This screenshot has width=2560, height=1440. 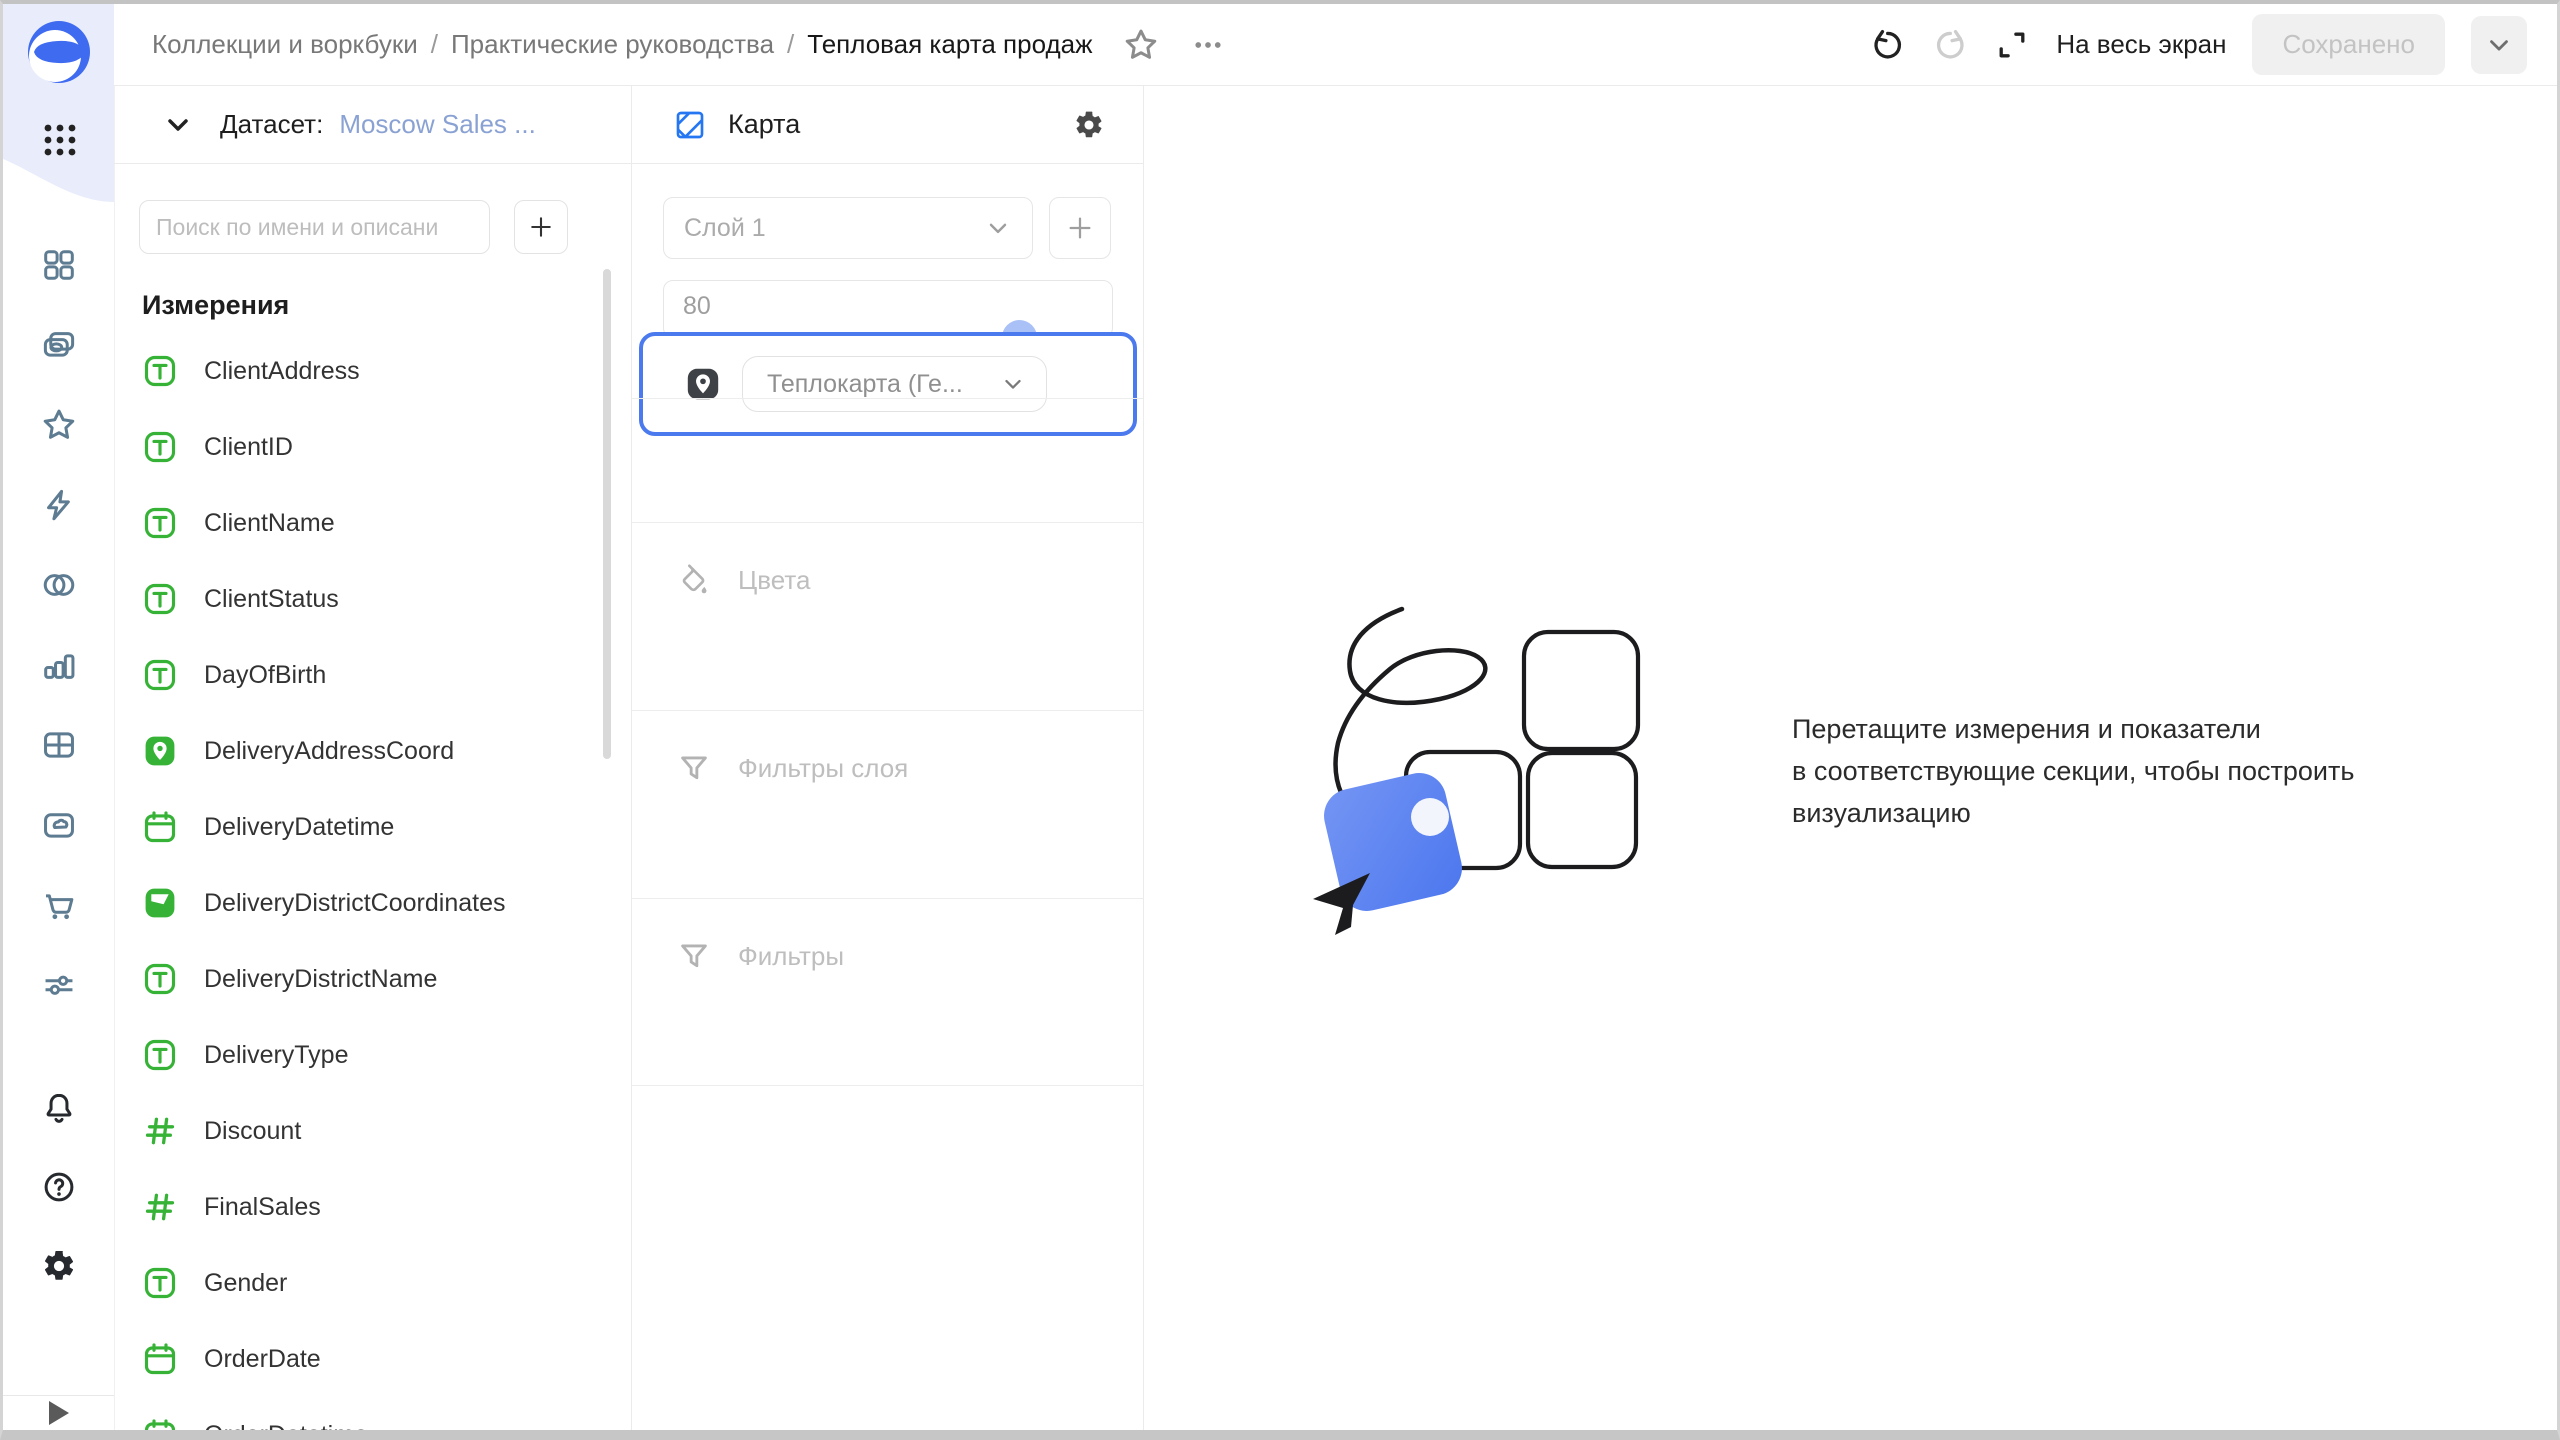 I want to click on favorite-star-icon, so click(x=1141, y=45).